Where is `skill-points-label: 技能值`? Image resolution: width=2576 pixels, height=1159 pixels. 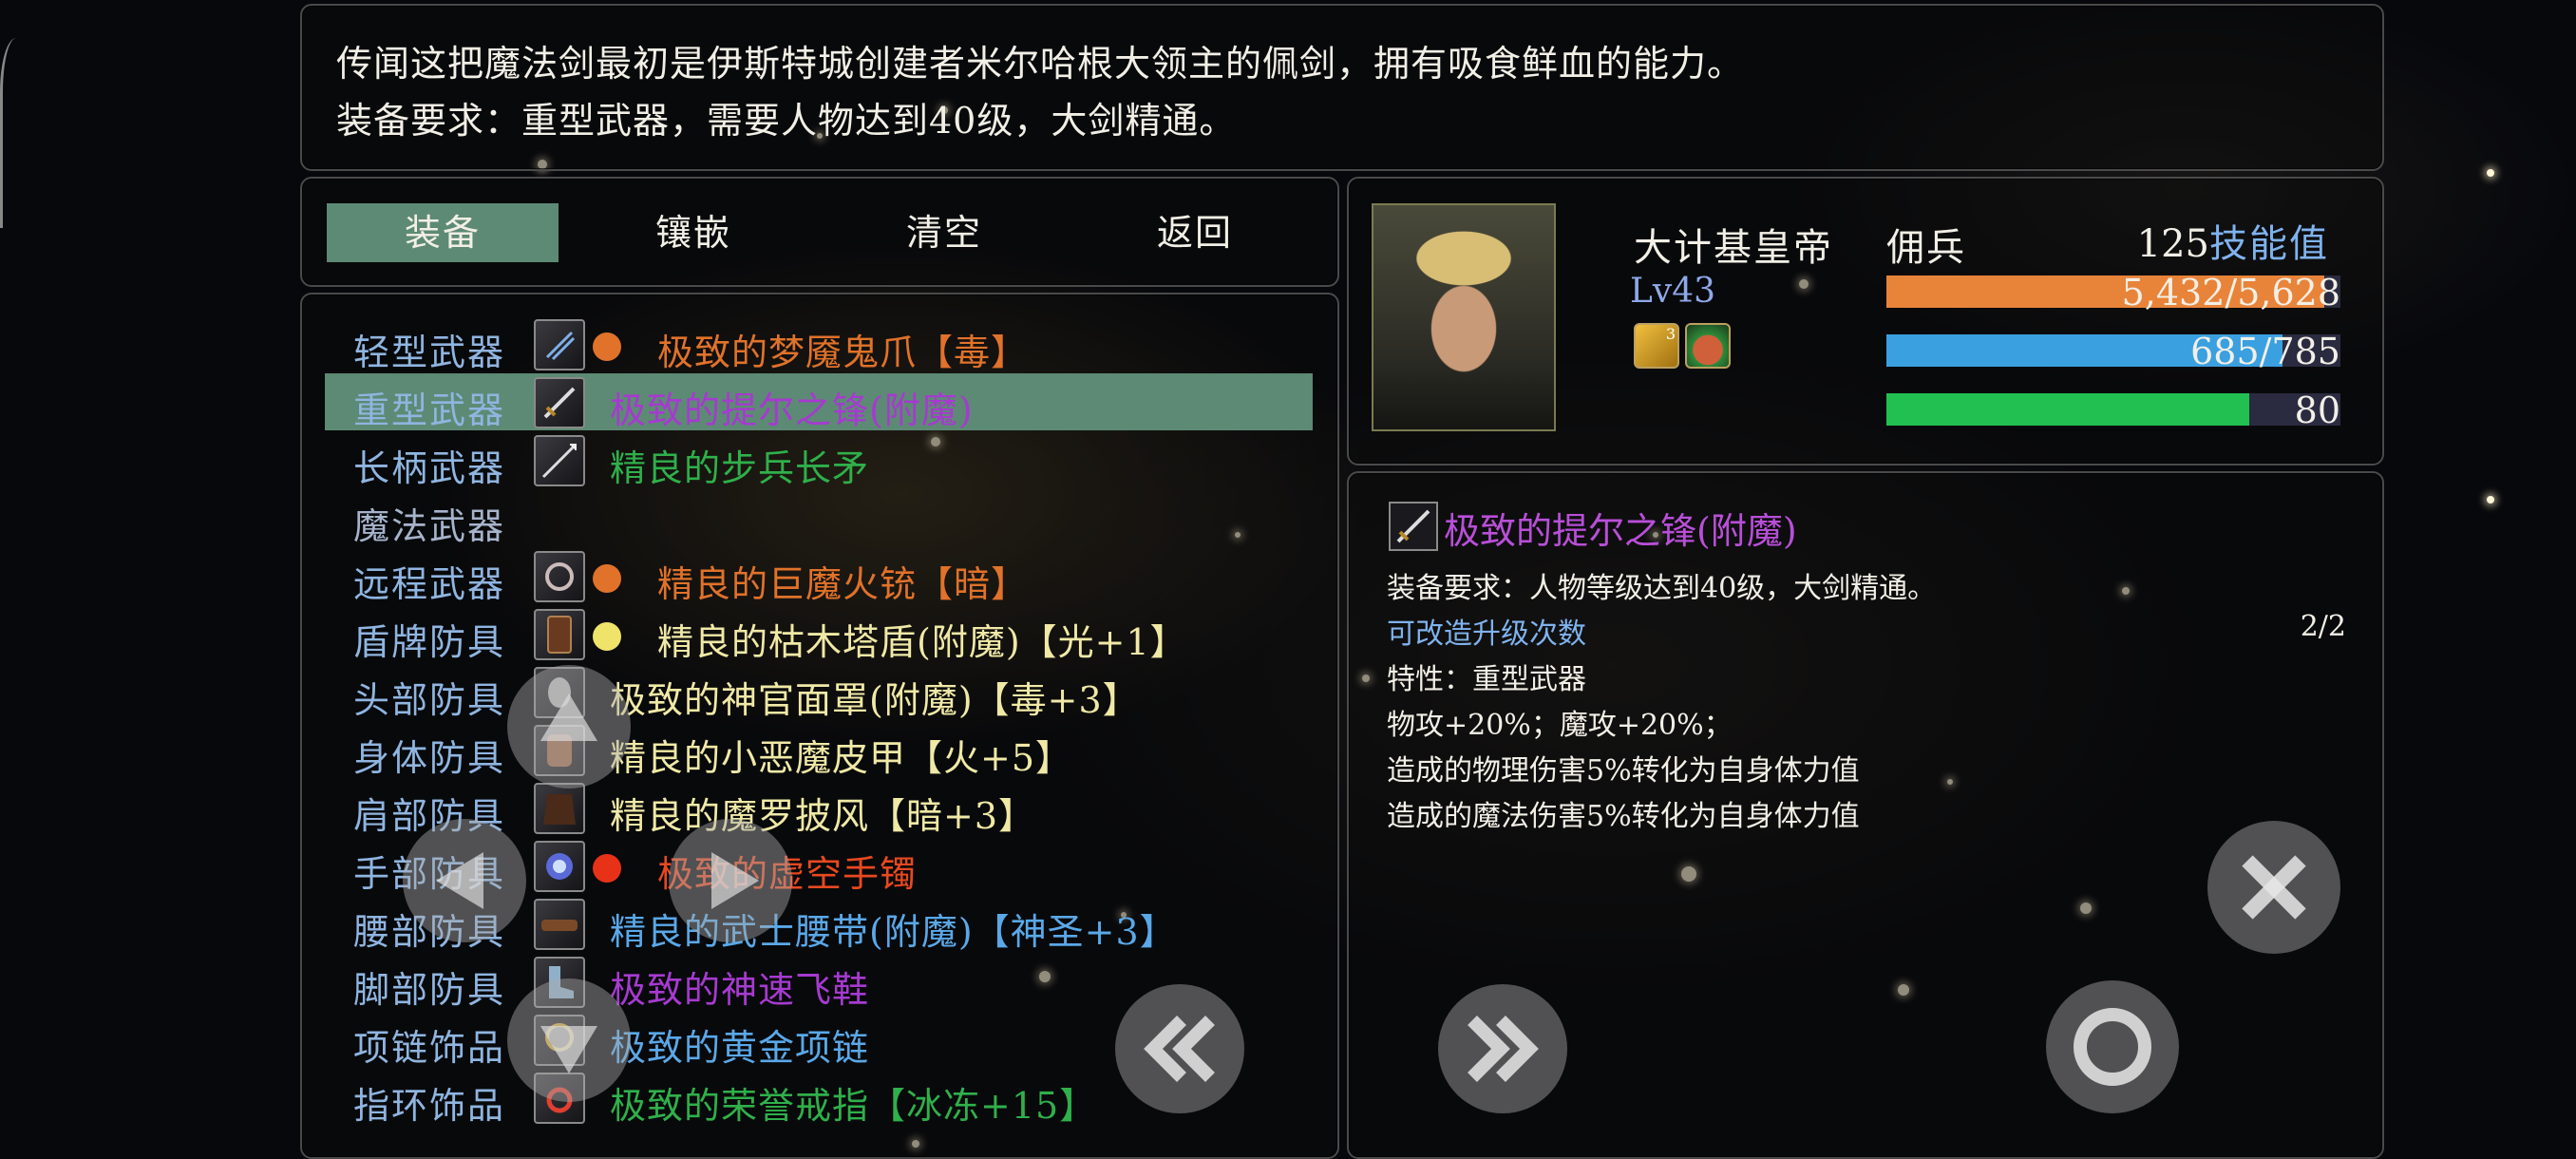 skill-points-label: 技能值 is located at coordinates (2269, 244).